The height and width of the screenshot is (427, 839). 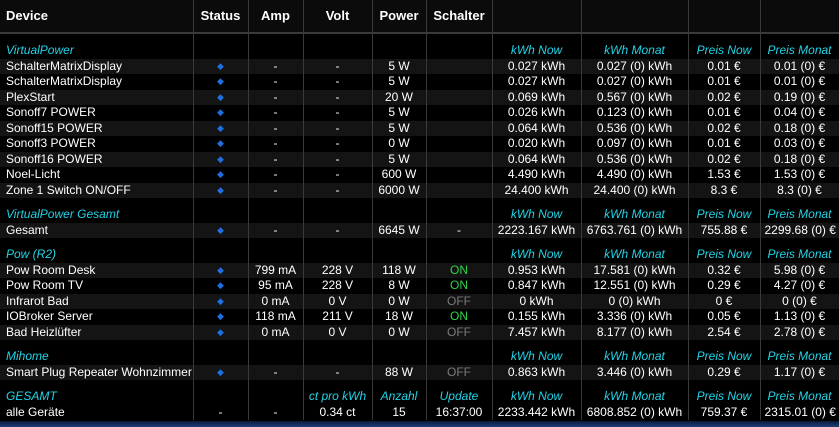 I want to click on cell-kwh-monat: 3.336 (0) kWh, so click(x=635, y=317).